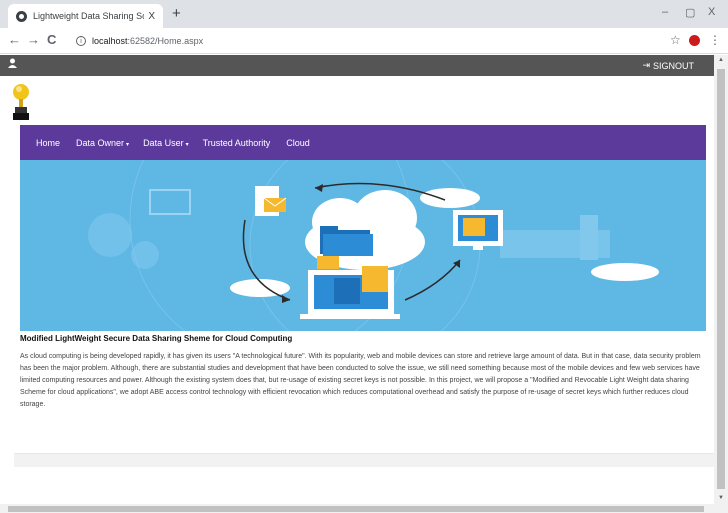 The width and height of the screenshot is (728, 513). Describe the element at coordinates (673, 65) in the screenshot. I see `signout-label: SIGNOUT` at that location.